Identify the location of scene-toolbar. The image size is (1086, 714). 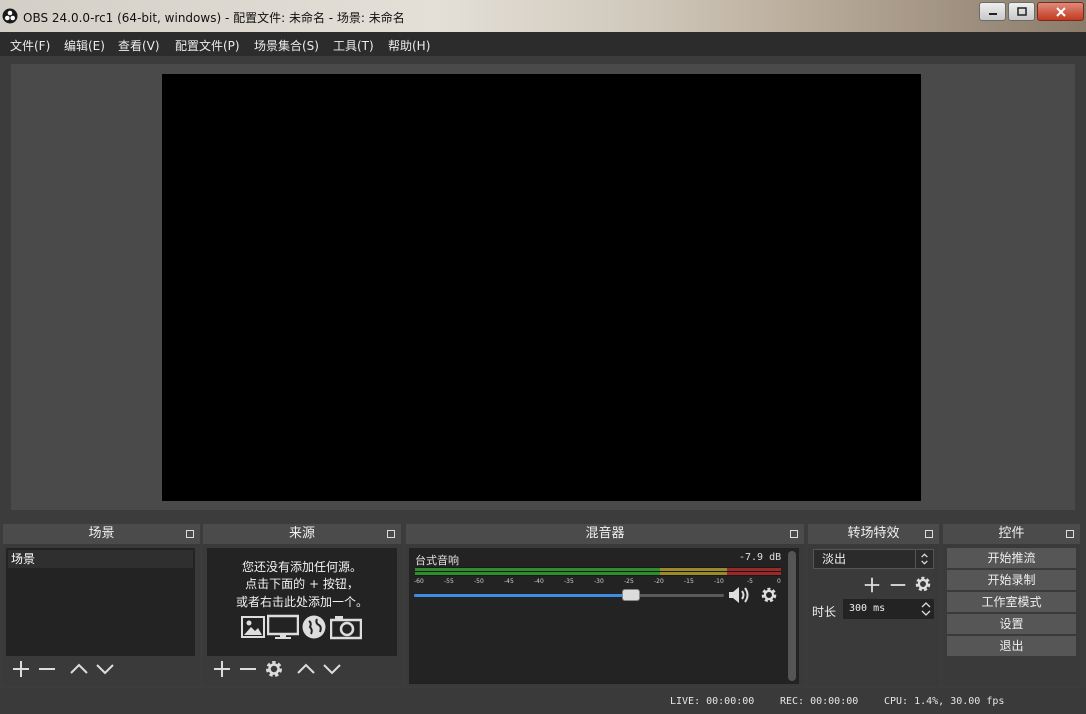
(100, 670).